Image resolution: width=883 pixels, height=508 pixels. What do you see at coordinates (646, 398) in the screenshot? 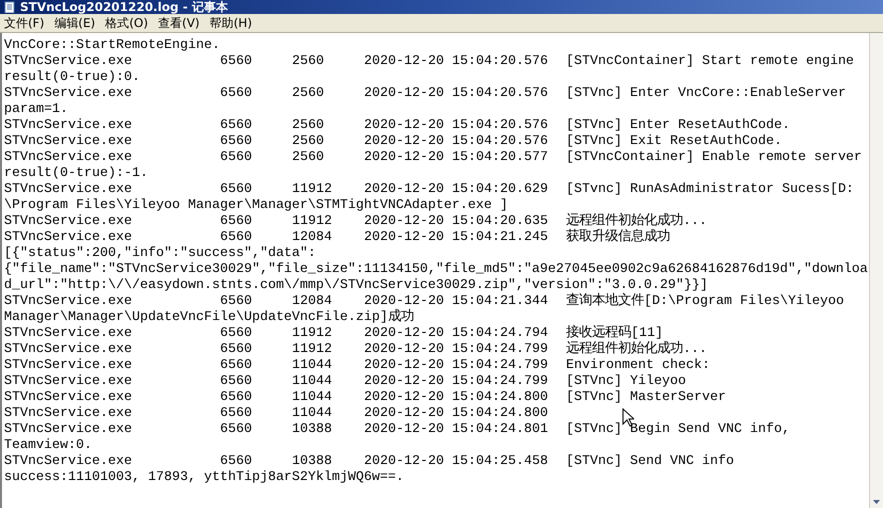
I see `log-message: [STVnc] MasterServer` at bounding box center [646, 398].